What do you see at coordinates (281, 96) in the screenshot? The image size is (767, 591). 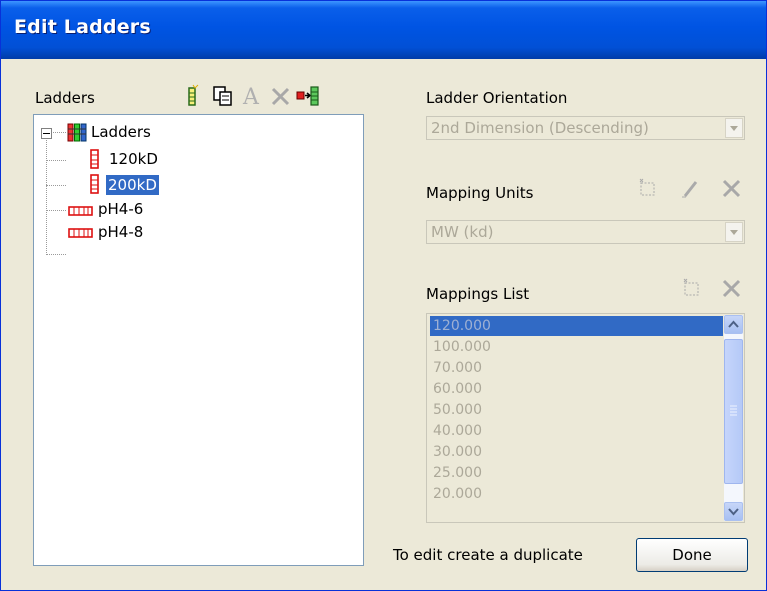 I see `delete-icon` at bounding box center [281, 96].